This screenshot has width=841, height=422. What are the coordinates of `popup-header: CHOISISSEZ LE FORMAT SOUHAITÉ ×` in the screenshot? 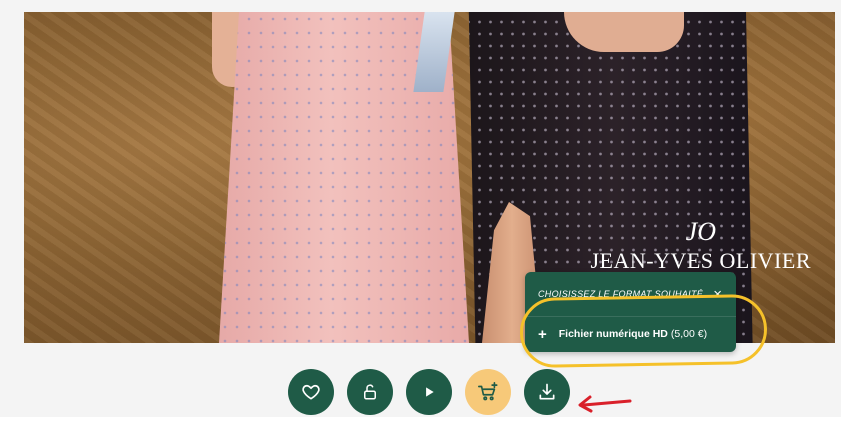 It's located at (630, 294).